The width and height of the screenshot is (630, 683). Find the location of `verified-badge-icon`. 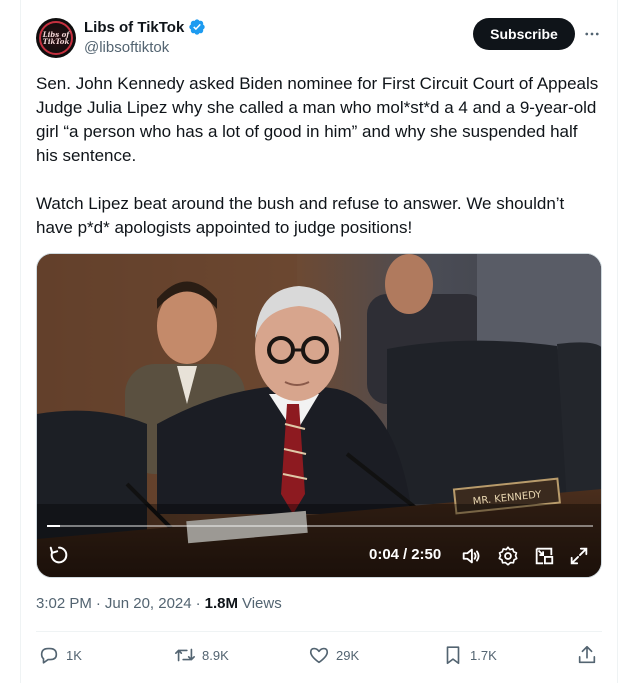

verified-badge-icon is located at coordinates (197, 27).